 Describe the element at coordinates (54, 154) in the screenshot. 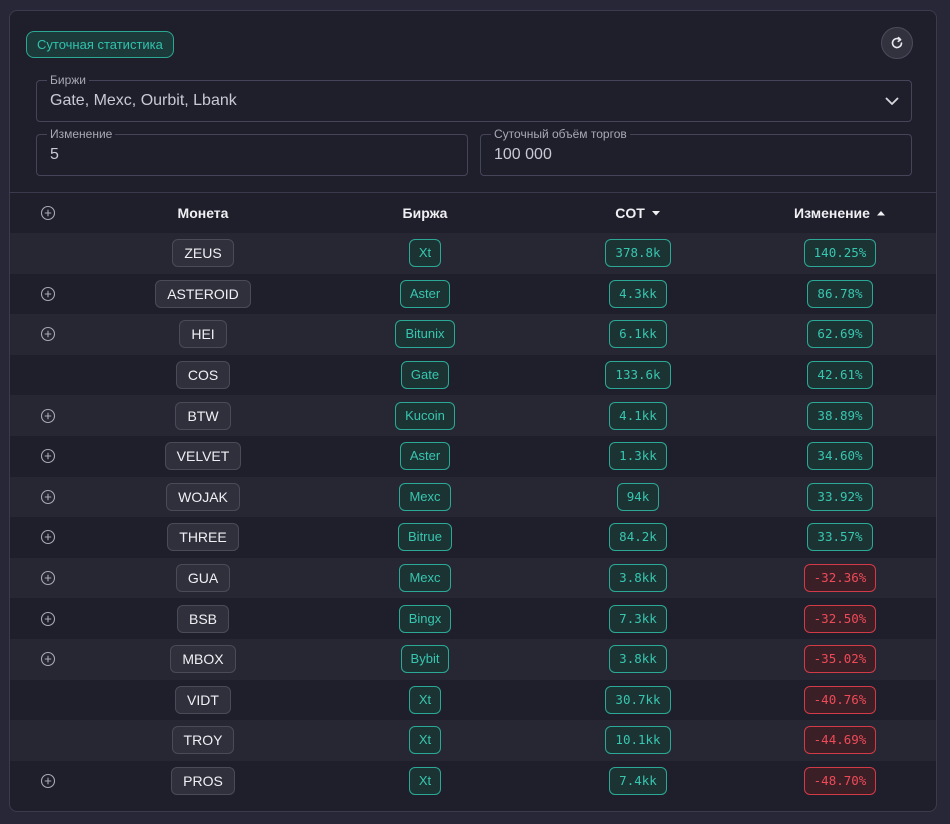

I see `change-value: 5` at that location.